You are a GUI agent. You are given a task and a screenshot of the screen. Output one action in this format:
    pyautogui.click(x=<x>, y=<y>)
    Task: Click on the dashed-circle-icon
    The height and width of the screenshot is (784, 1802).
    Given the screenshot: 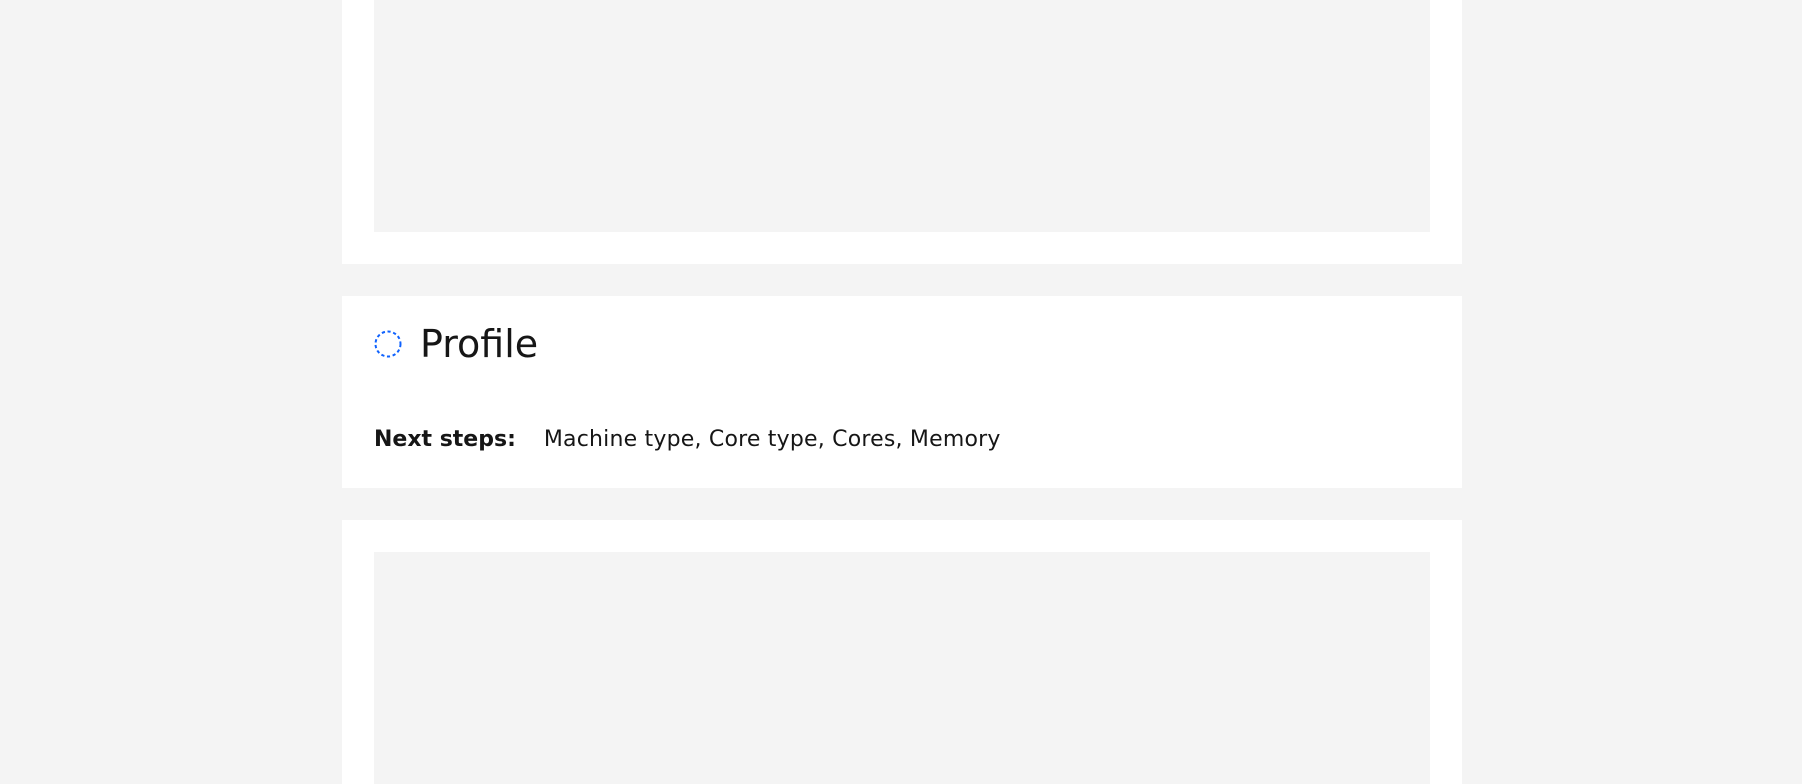 What is the action you would take?
    pyautogui.click(x=388, y=344)
    